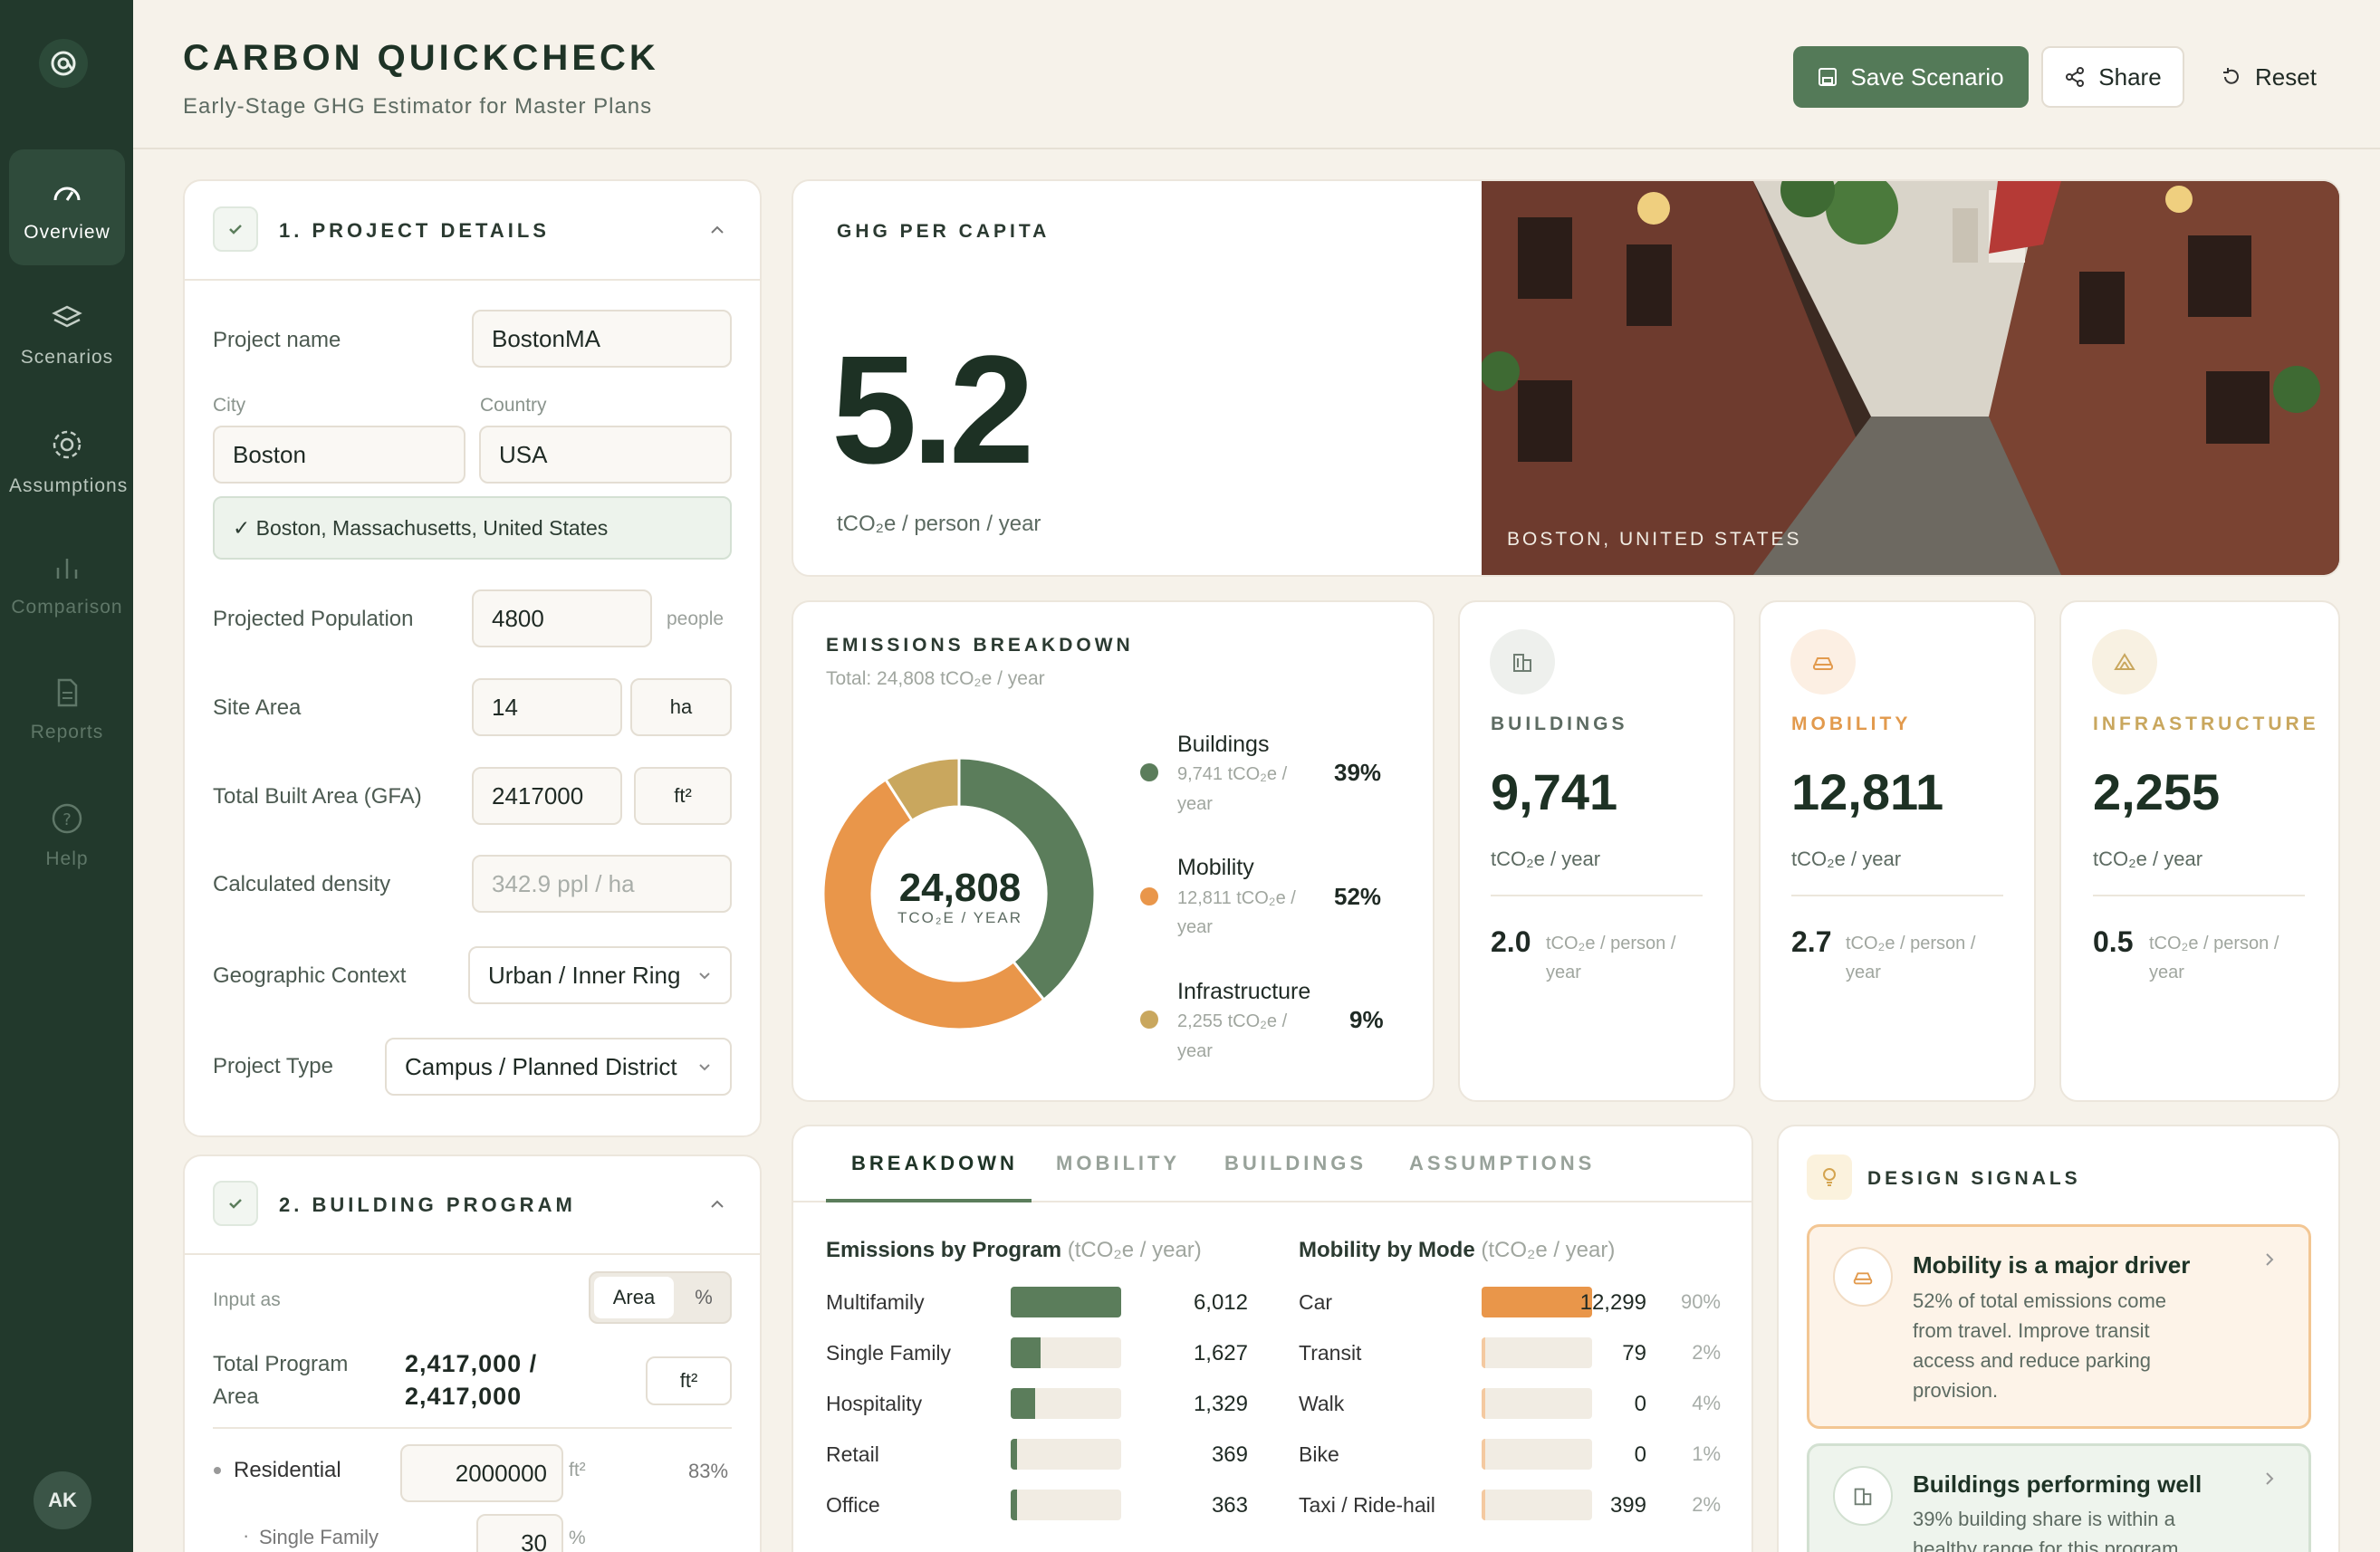 This screenshot has width=2380, height=1552. Describe the element at coordinates (681, 707) in the screenshot. I see `site-unit-select: ha` at that location.